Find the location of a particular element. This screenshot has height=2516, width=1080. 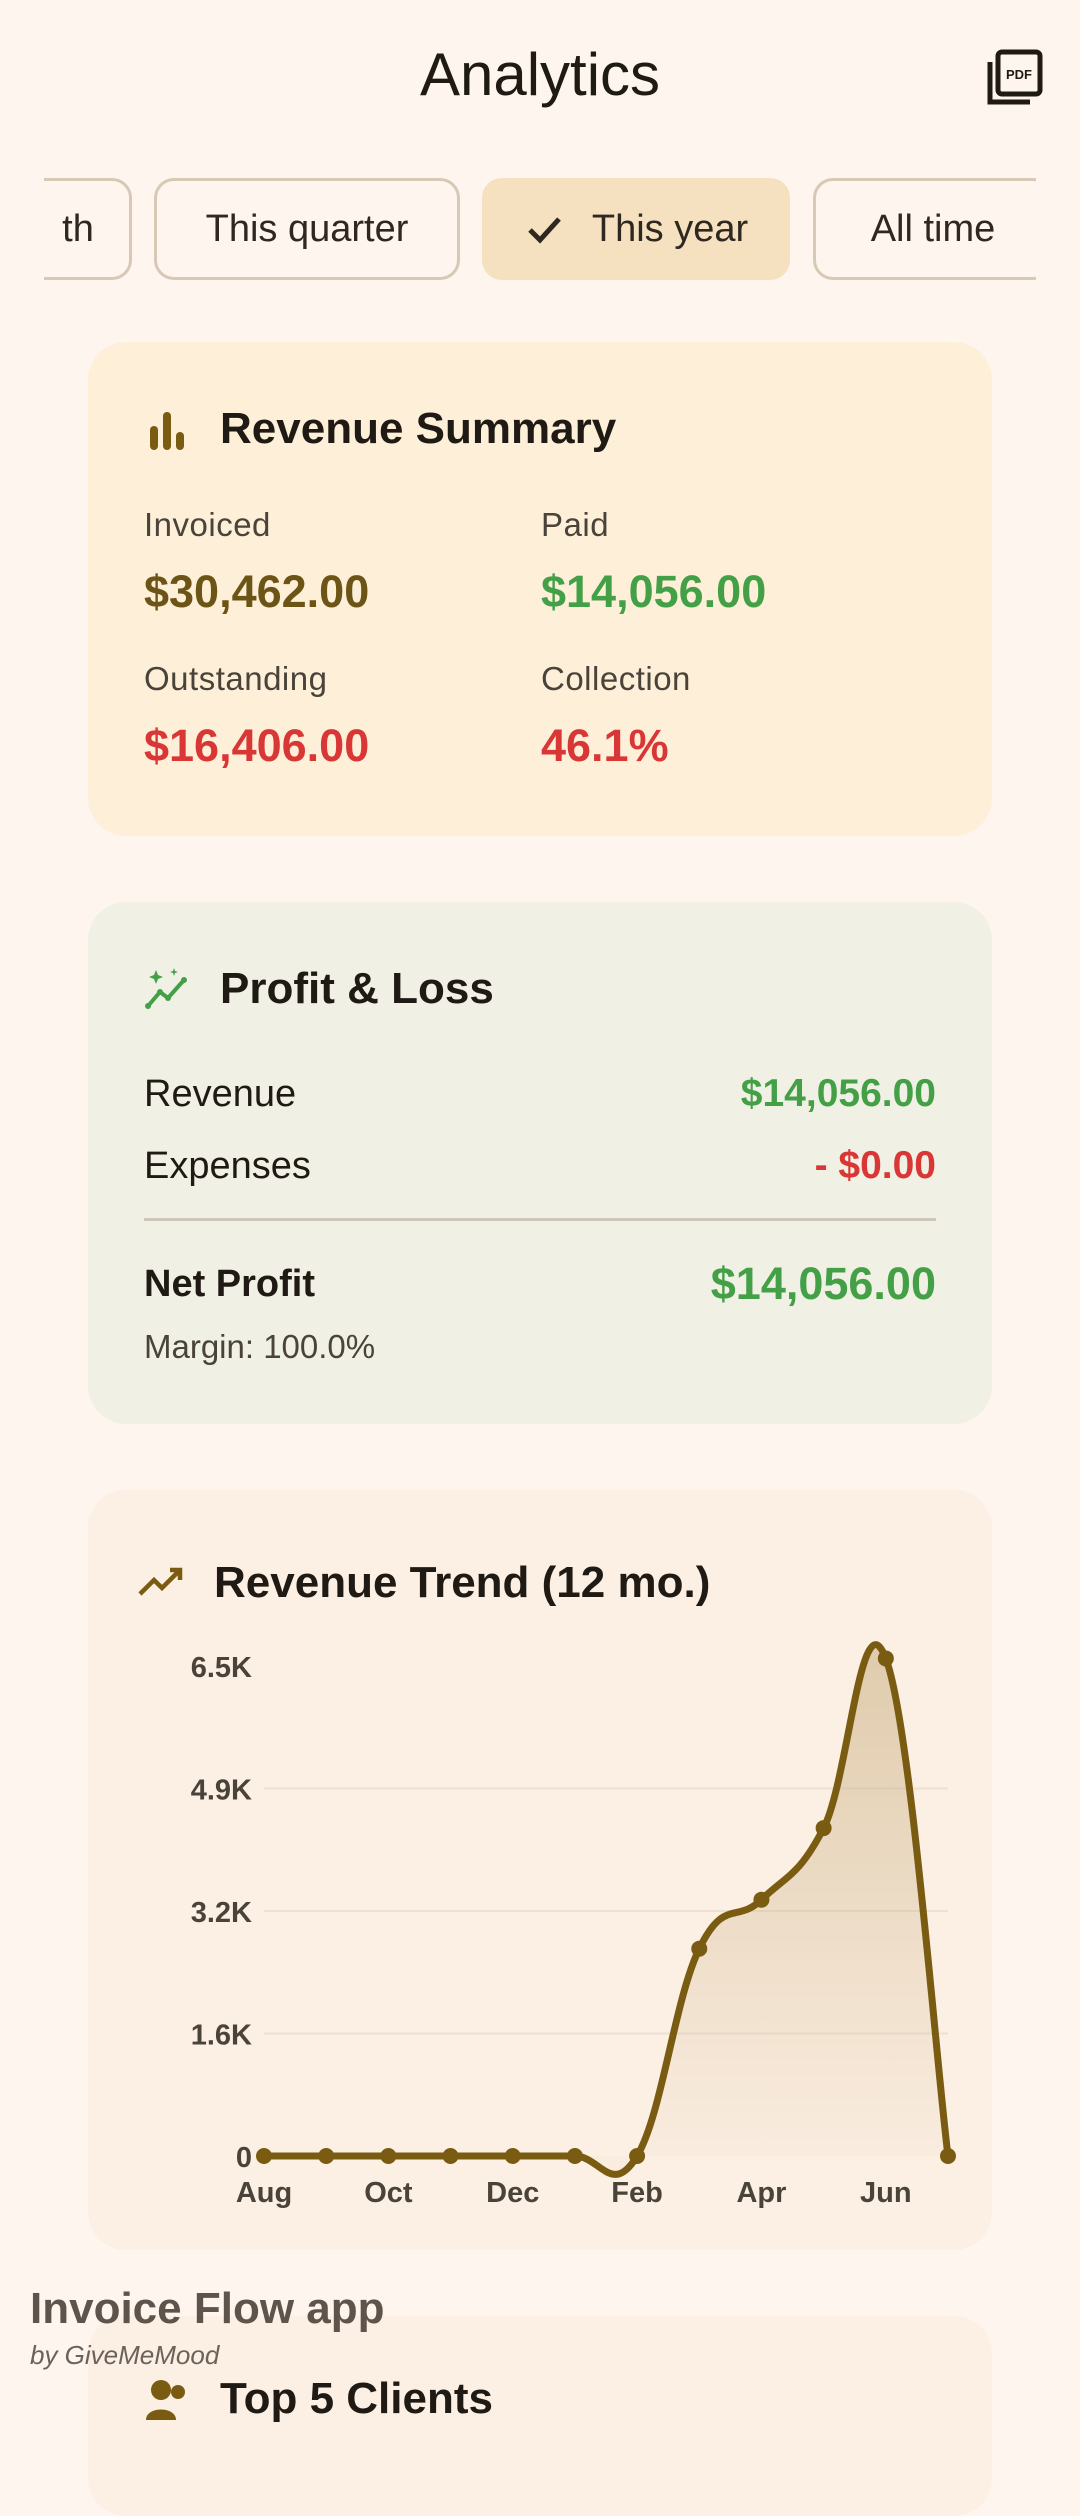

chip-label: All time is located at coordinates (933, 228).